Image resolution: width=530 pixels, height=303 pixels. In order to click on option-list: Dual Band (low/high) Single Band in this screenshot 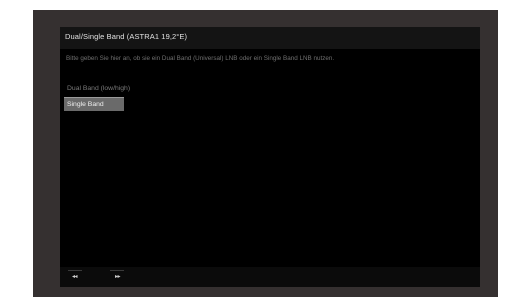, I will do `click(124, 97)`.